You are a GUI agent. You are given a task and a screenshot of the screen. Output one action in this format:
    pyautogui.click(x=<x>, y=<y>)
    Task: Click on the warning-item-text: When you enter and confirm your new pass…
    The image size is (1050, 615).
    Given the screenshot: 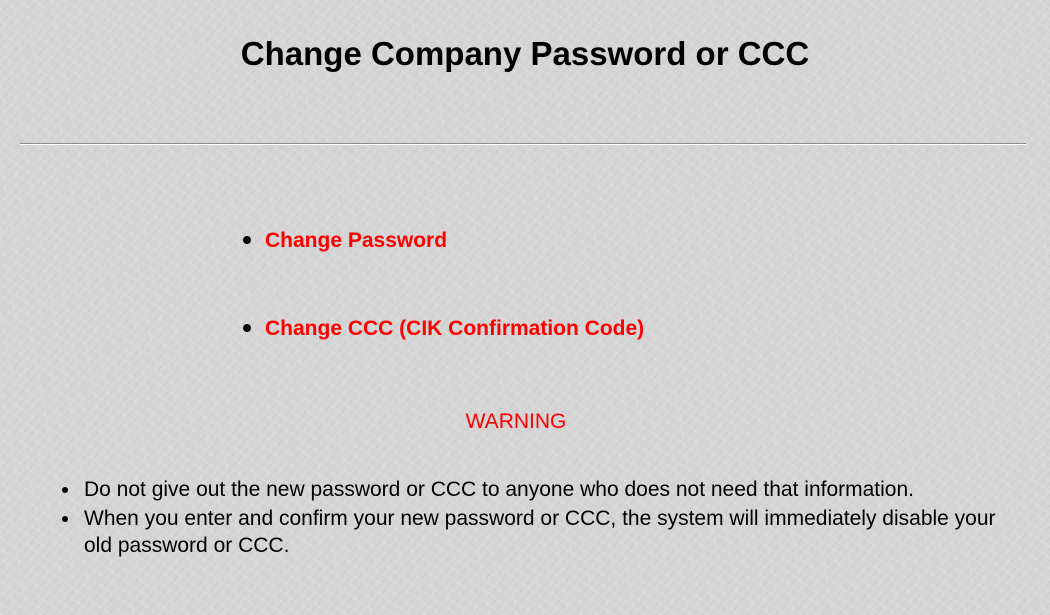 What is the action you would take?
    pyautogui.click(x=540, y=532)
    